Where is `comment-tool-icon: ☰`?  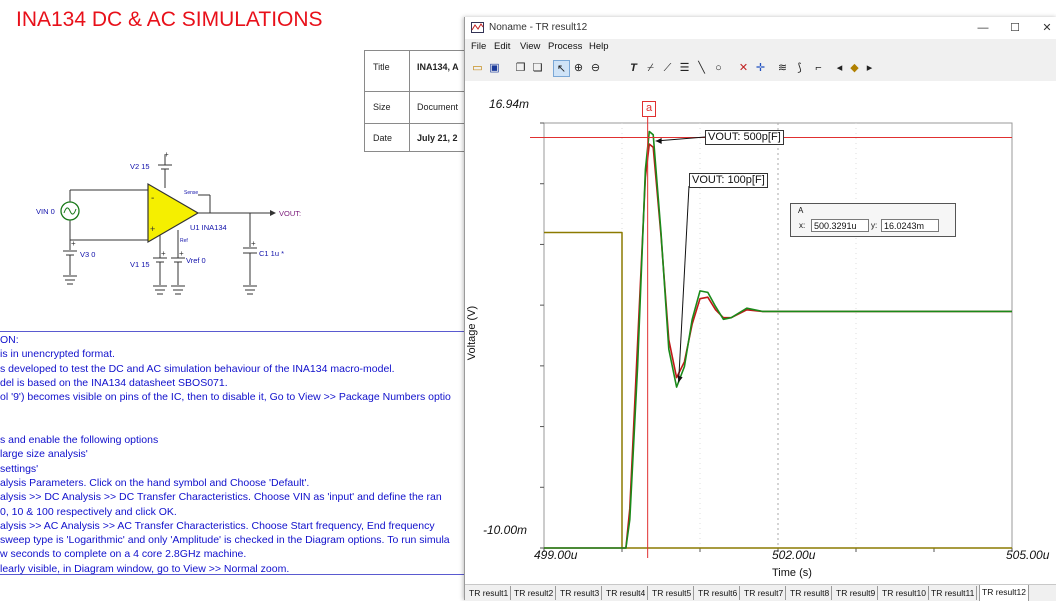 comment-tool-icon: ☰ is located at coordinates (684, 68).